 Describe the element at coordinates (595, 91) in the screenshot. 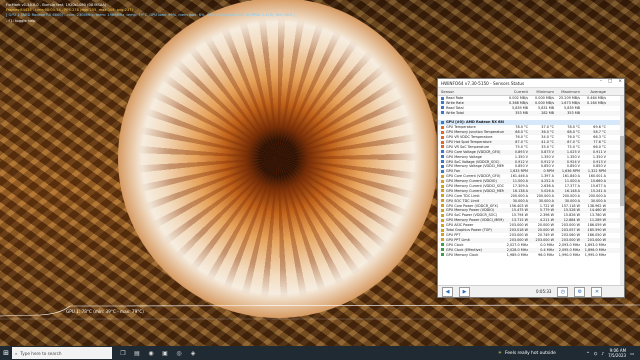

I see `column-header-average: Average` at that location.